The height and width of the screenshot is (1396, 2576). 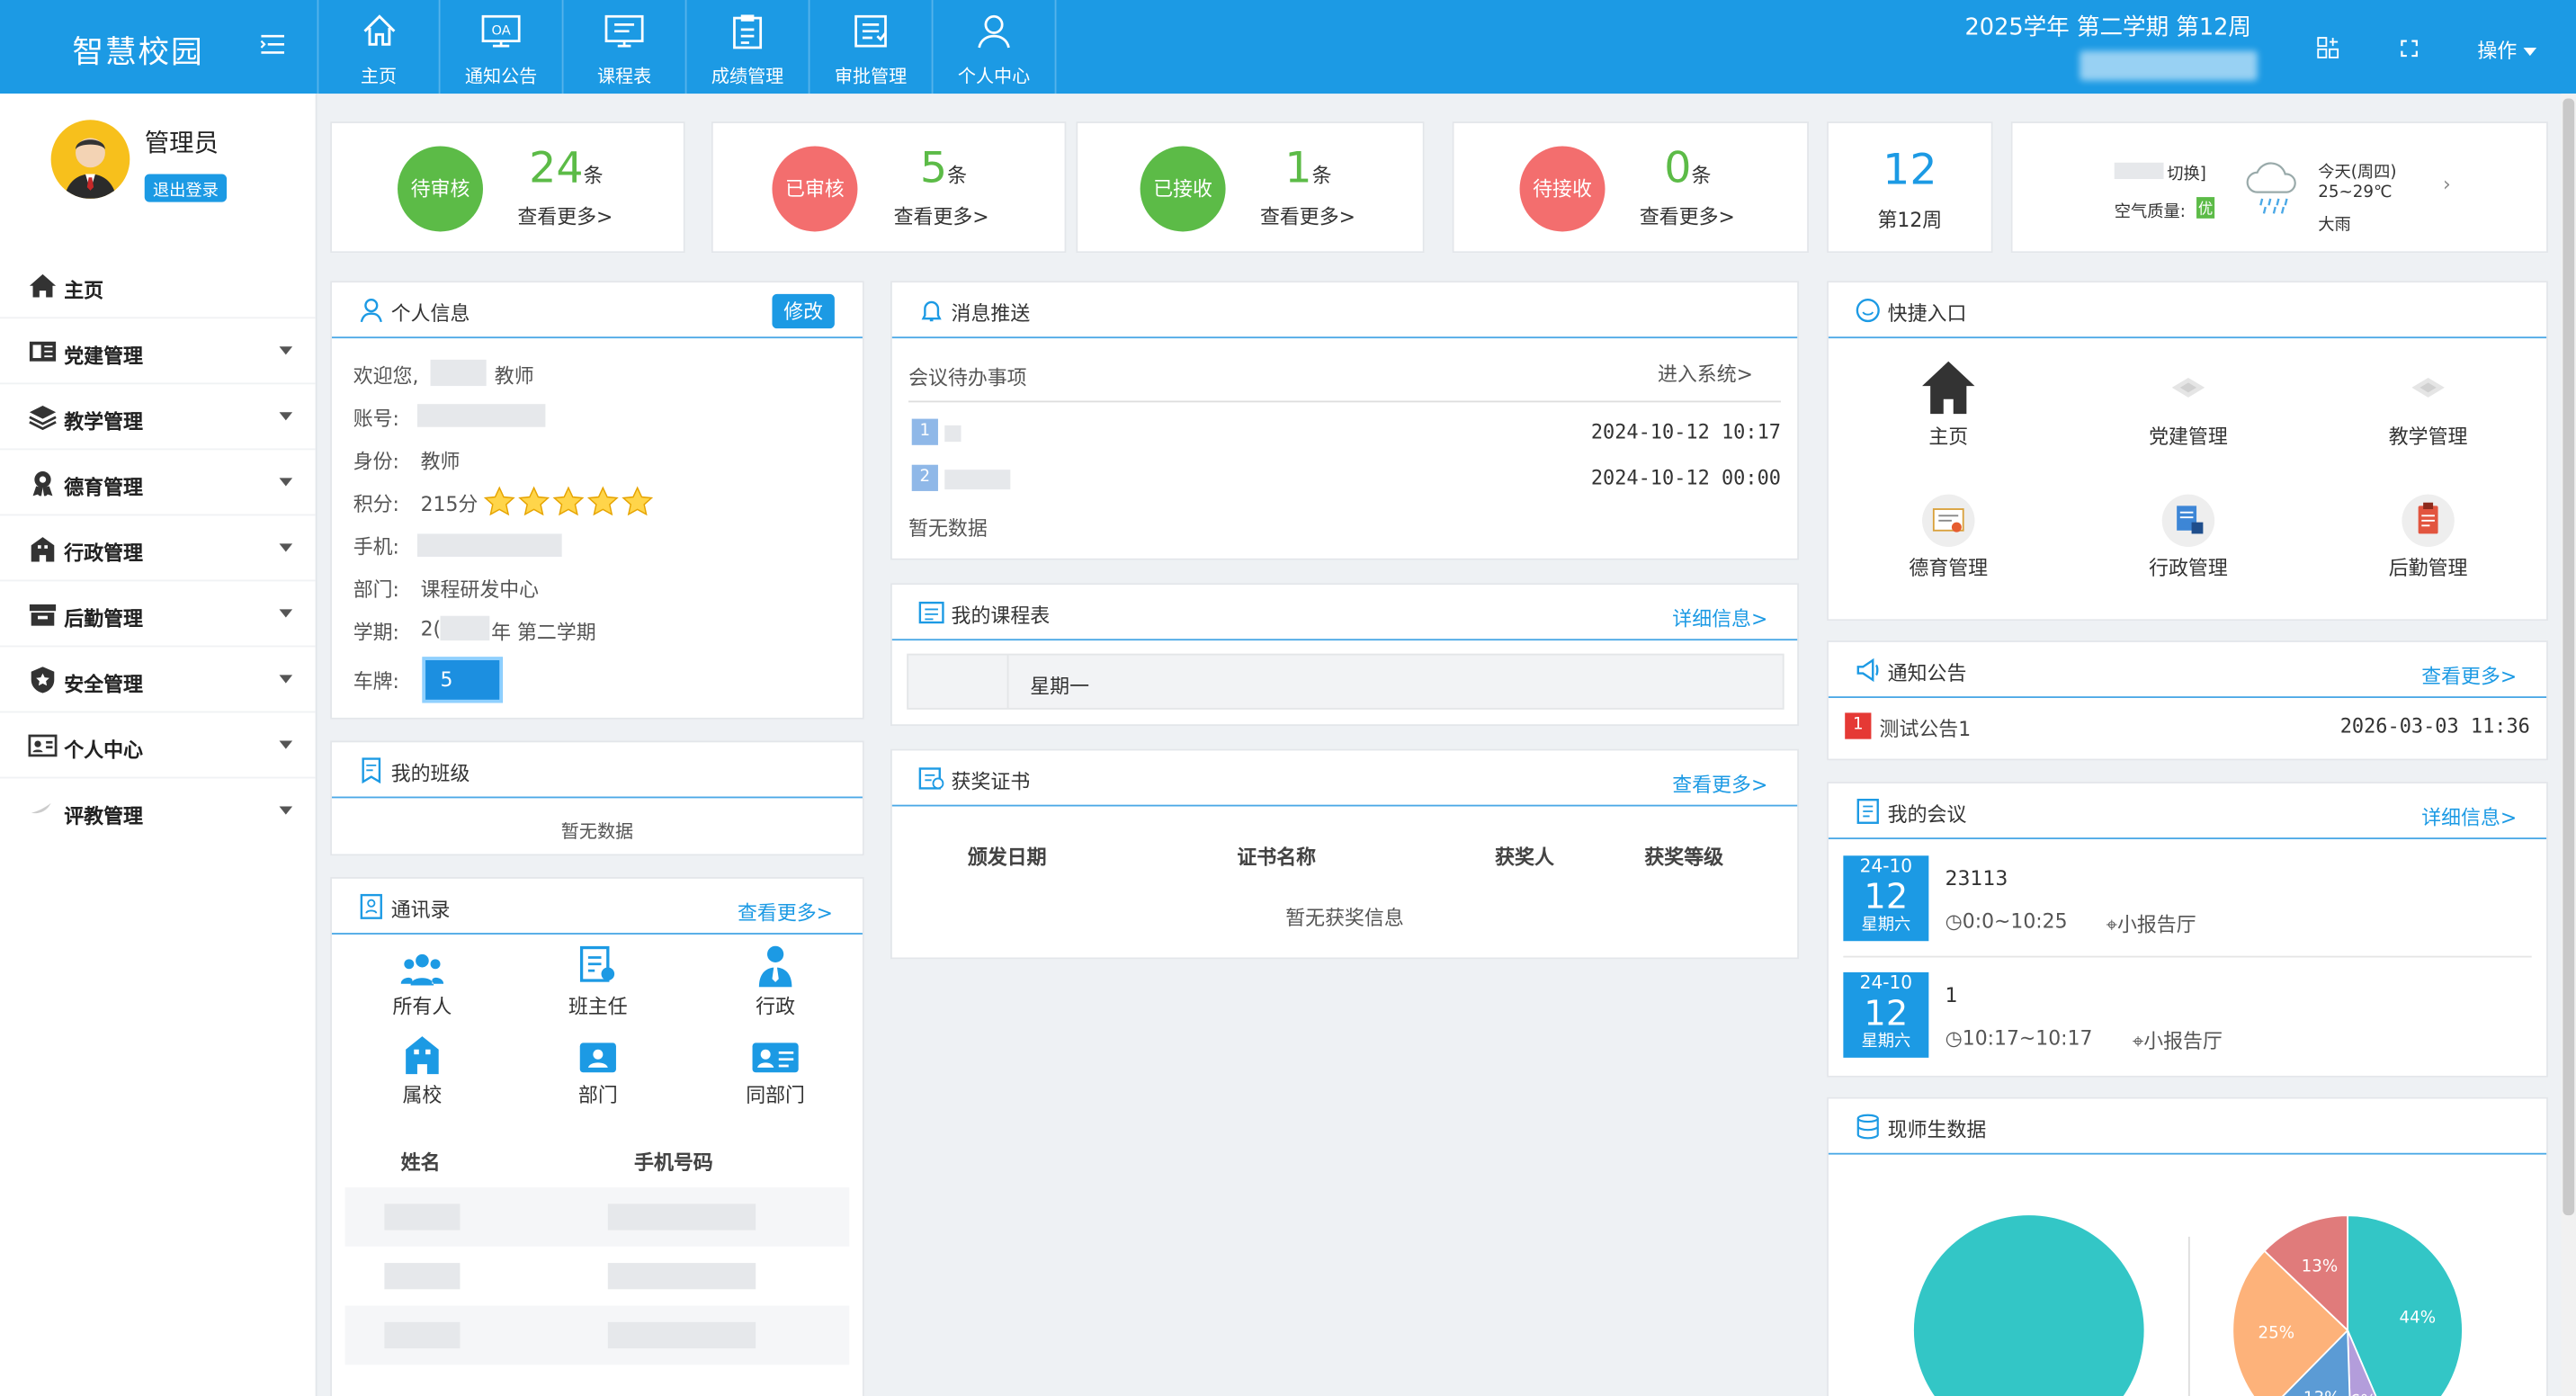 What do you see at coordinates (1705, 374) in the screenshot?
I see `enter-system-link: 进入系统>` at bounding box center [1705, 374].